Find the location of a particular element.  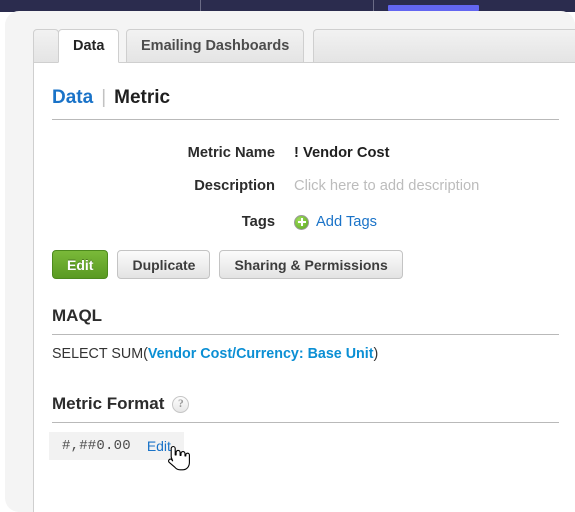

maql-section-title: MAQL is located at coordinates (77, 316).